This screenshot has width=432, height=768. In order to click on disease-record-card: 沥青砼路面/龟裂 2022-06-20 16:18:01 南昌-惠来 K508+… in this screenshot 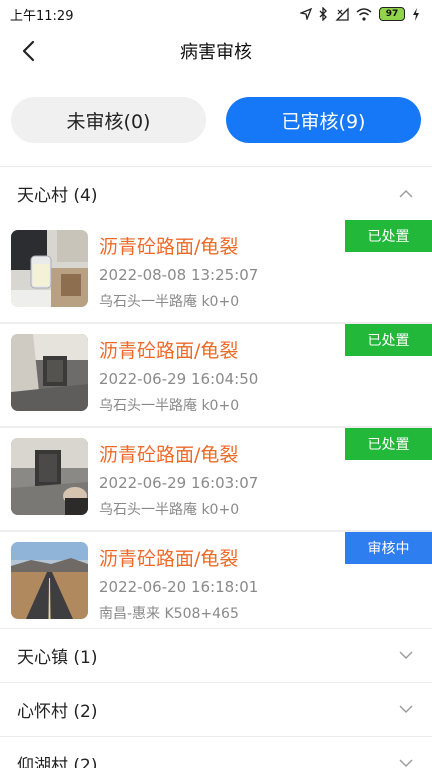, I will do `click(216, 583)`.